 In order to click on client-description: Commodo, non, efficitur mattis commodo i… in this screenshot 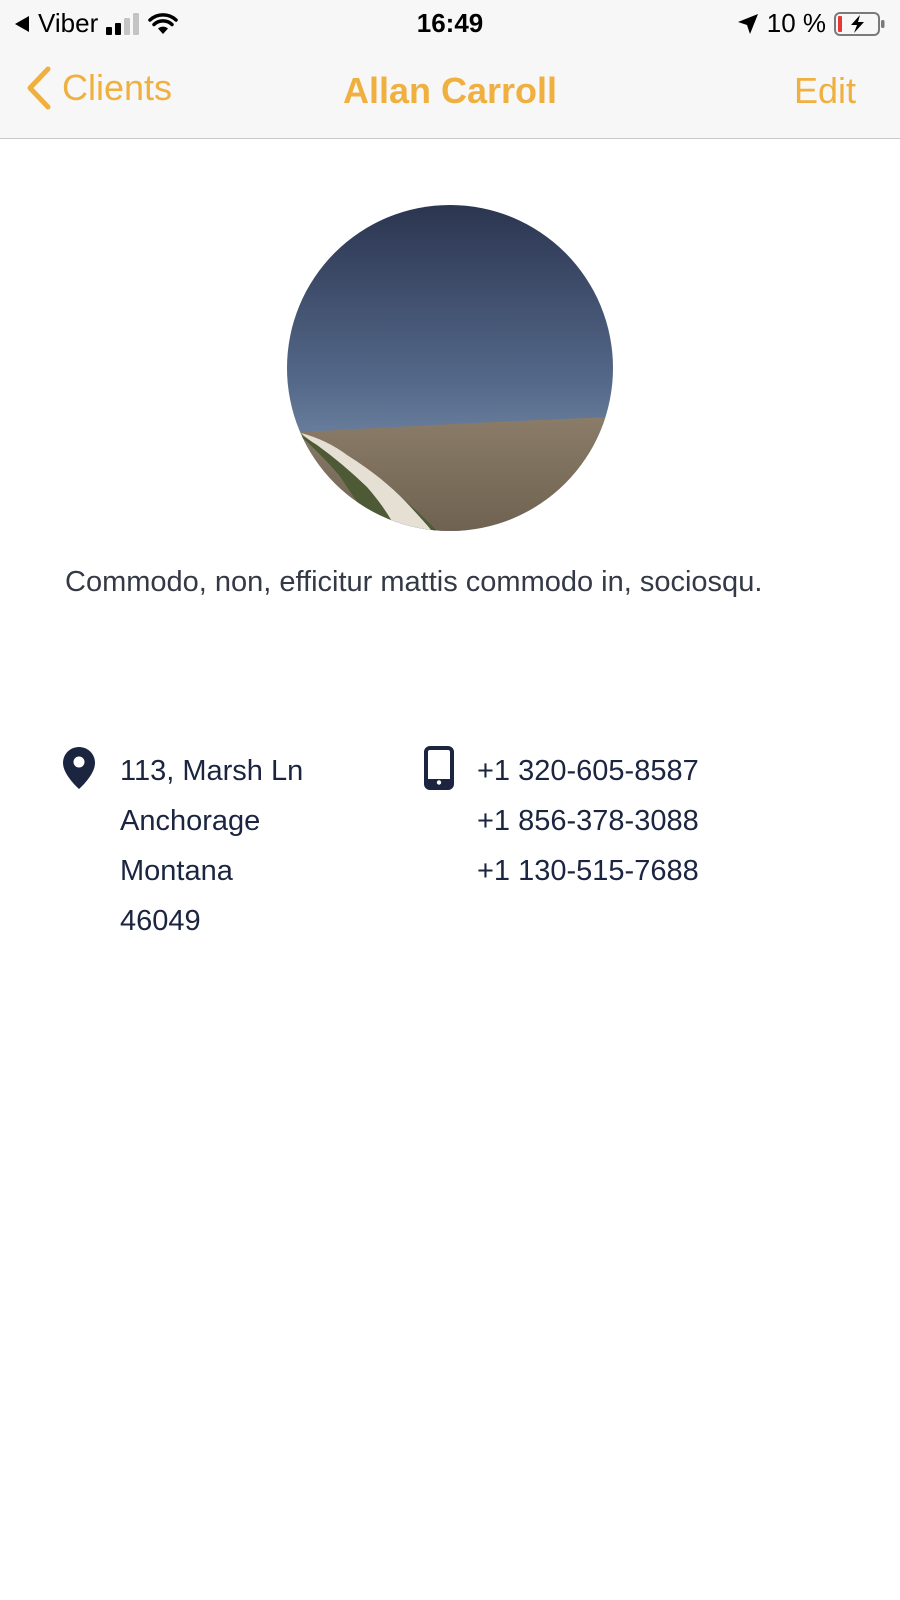, I will do `click(414, 582)`.